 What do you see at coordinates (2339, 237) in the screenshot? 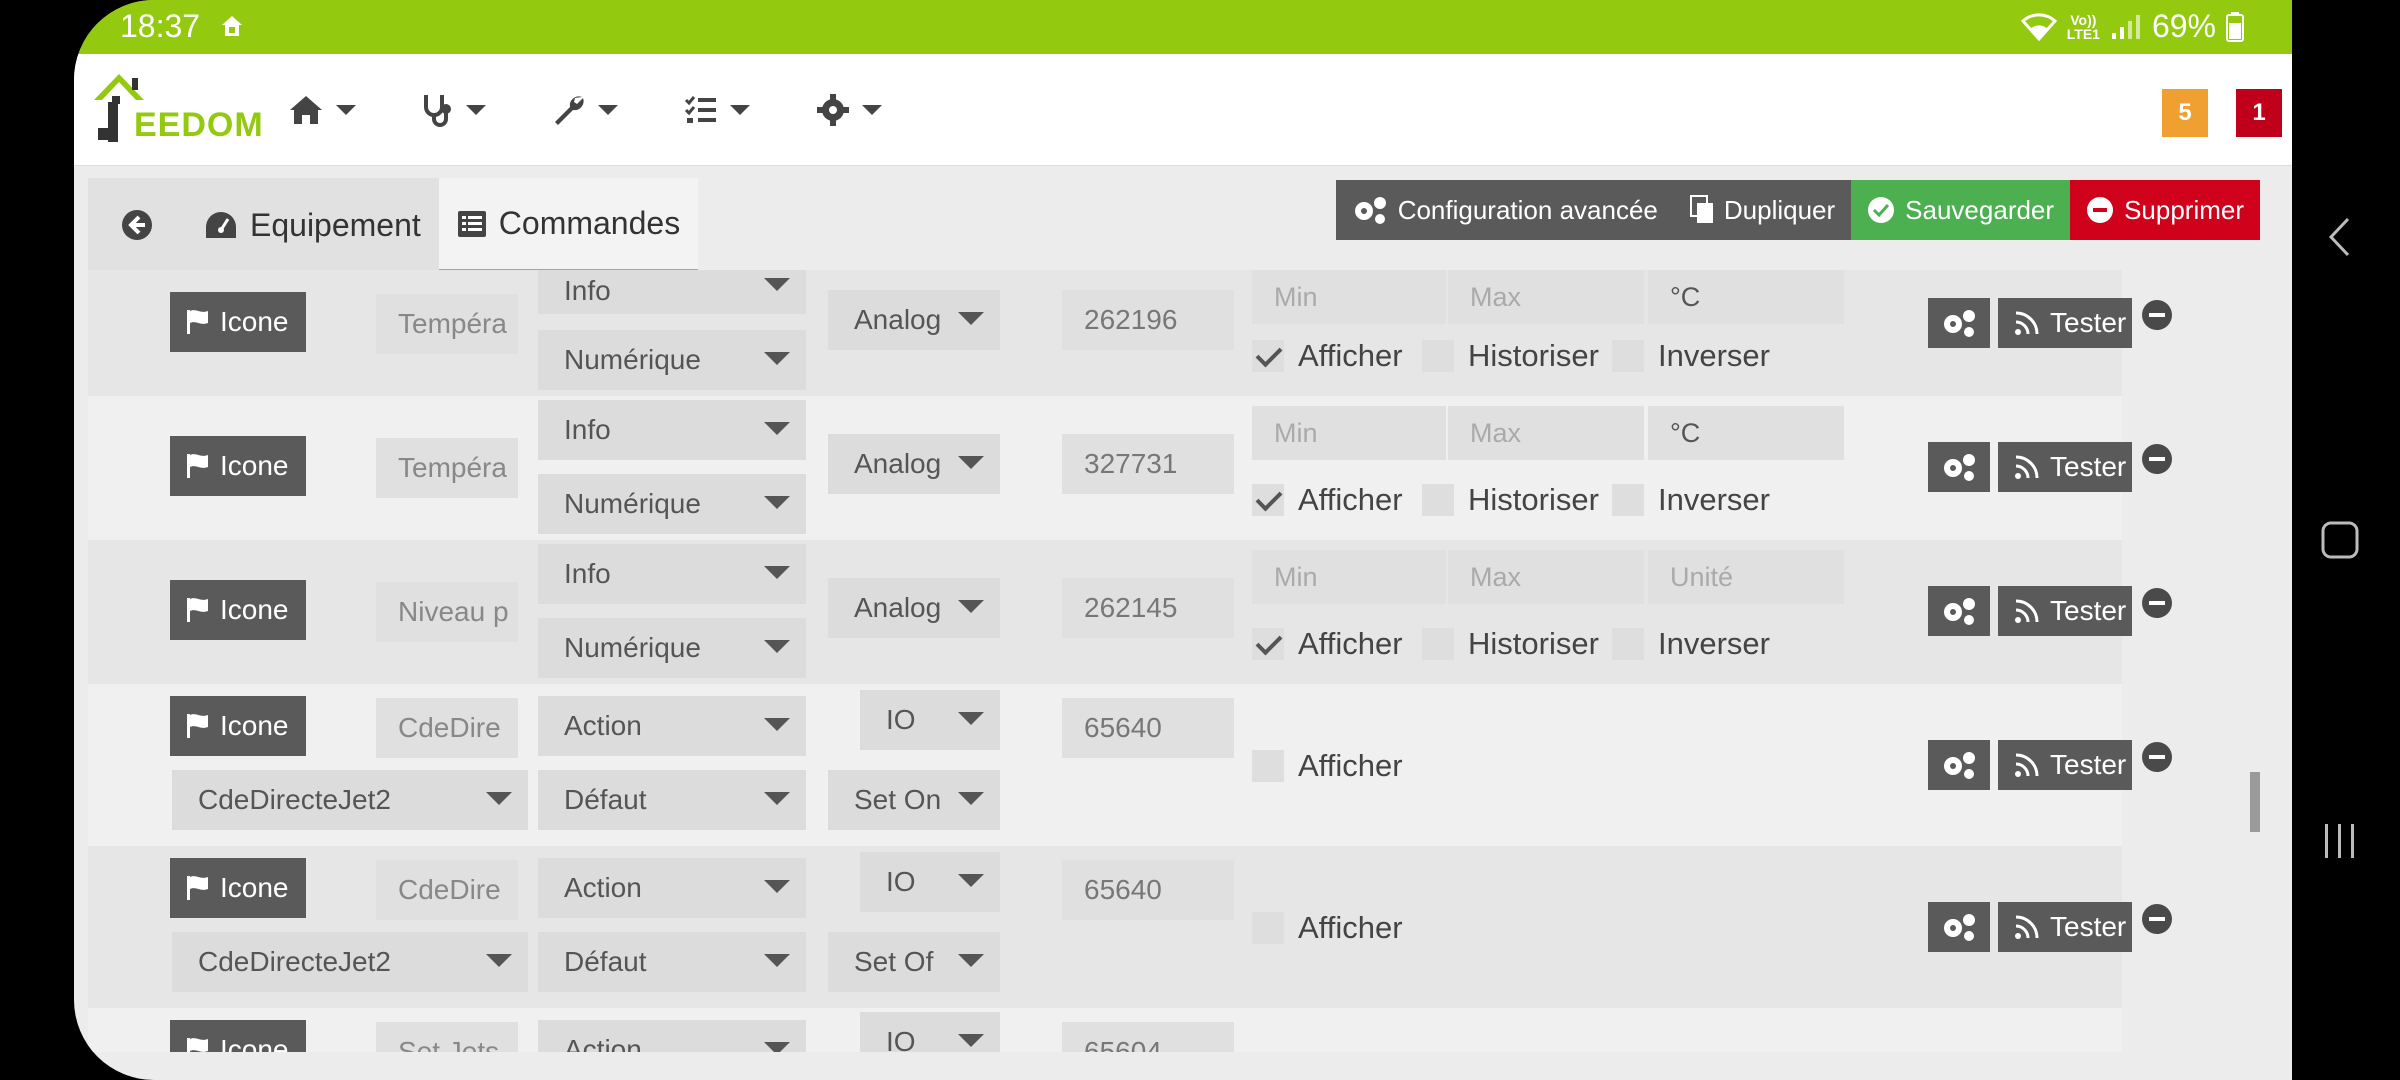
I see `back-nav-icon` at bounding box center [2339, 237].